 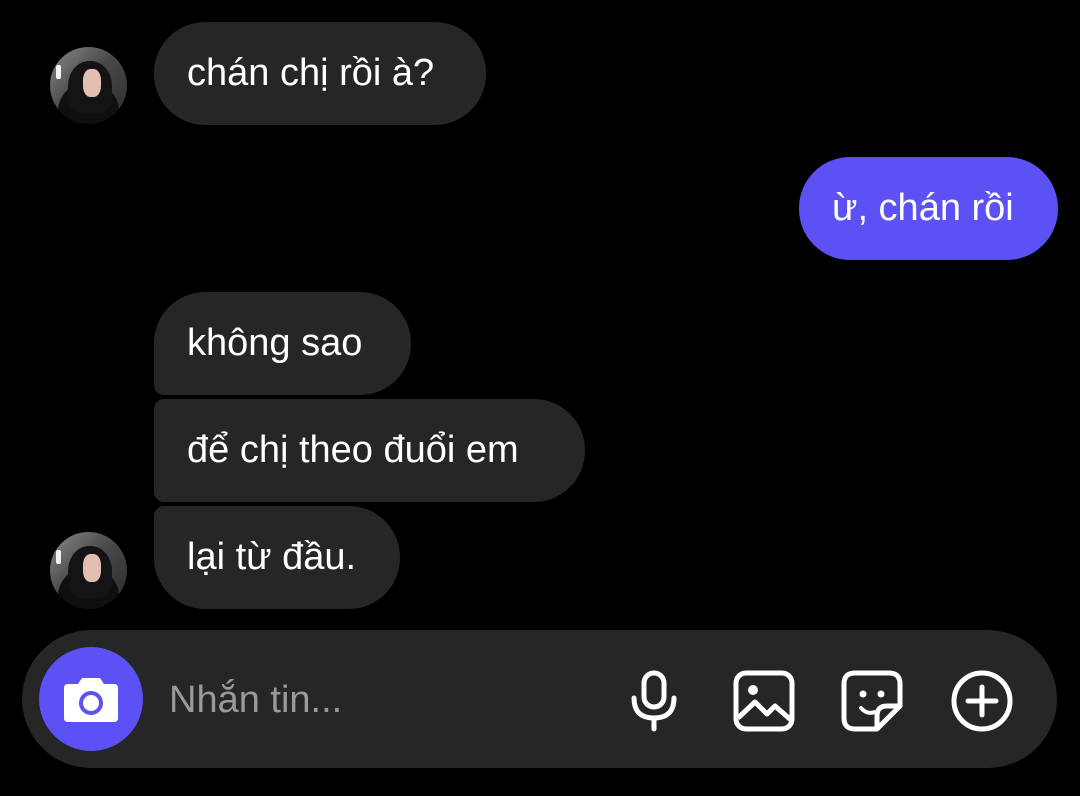 I want to click on microphone-icon, so click(x=654, y=701).